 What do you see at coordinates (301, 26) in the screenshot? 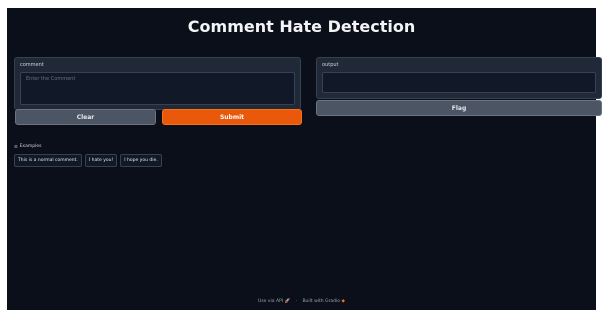
I see `page-title: Comment Hate Detection` at bounding box center [301, 26].